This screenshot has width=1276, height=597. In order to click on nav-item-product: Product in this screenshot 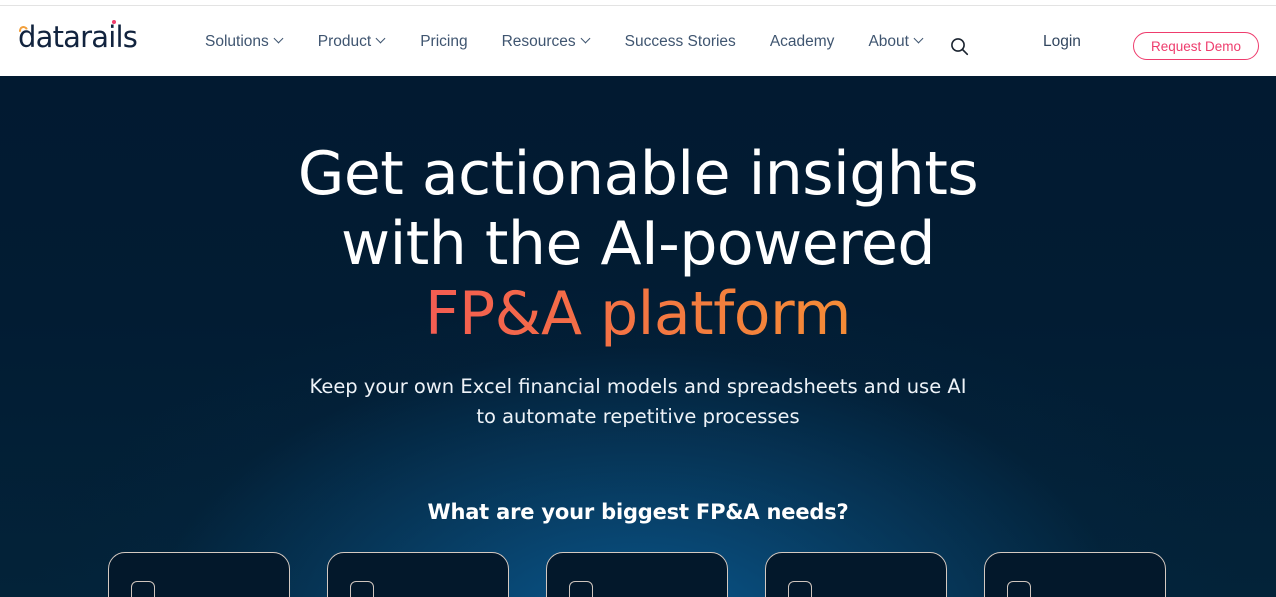, I will do `click(352, 42)`.